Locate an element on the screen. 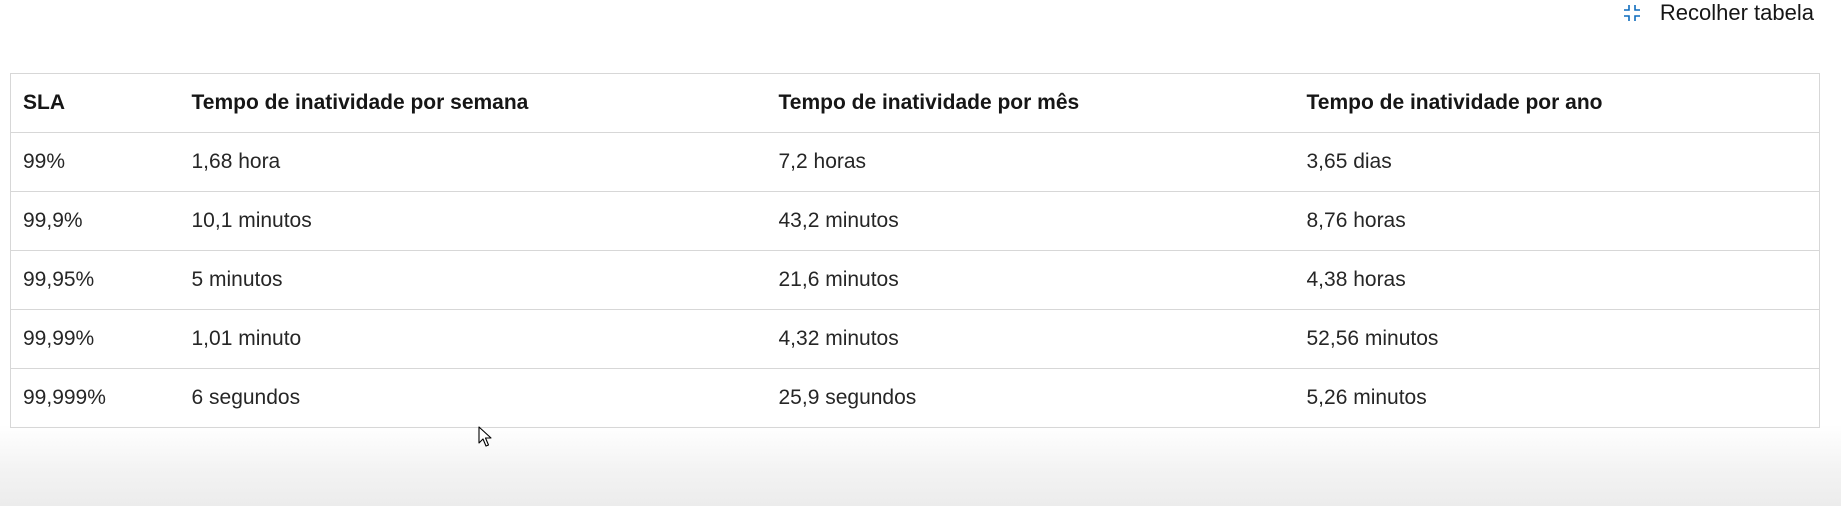  mouse-pointer-icon is located at coordinates (485, 436).